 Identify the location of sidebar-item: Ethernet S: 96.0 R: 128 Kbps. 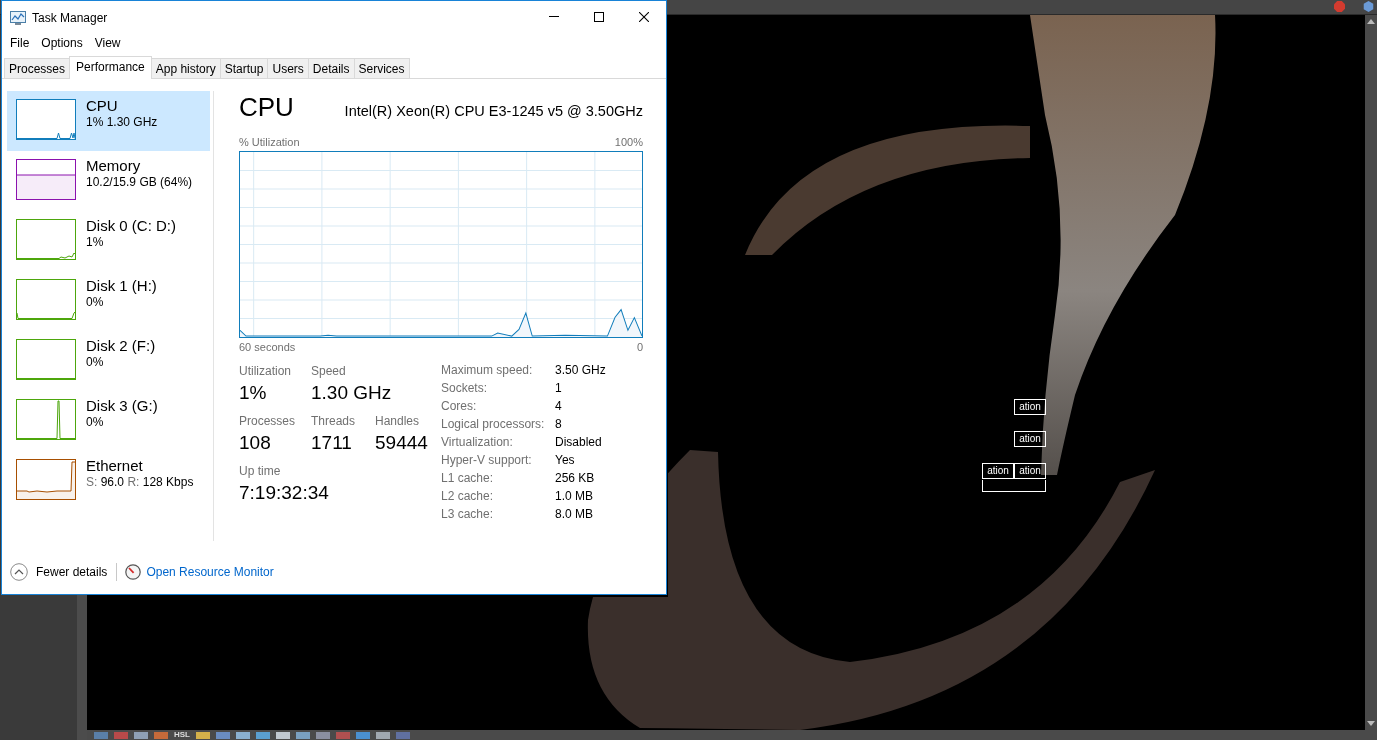
(108, 481).